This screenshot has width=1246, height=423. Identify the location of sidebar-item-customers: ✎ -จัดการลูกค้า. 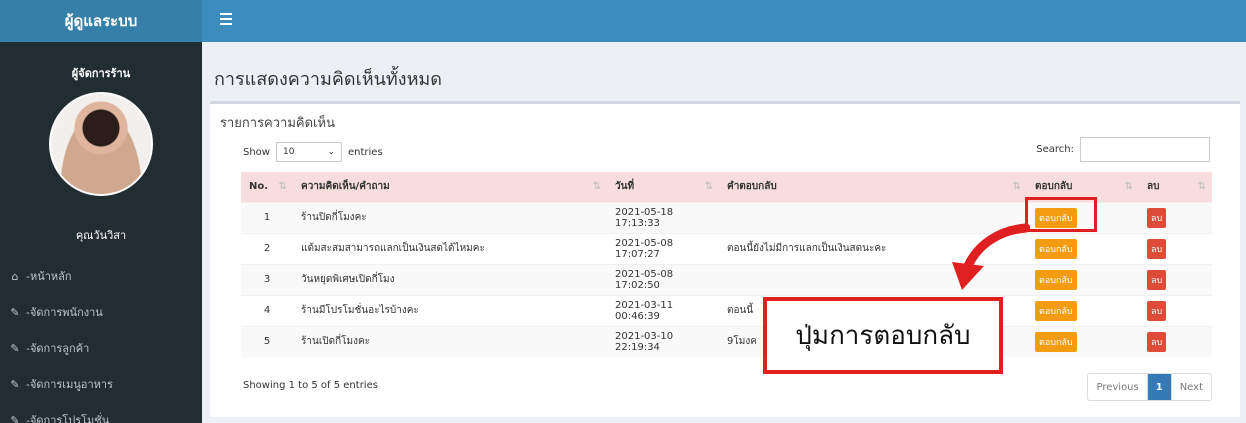
(101, 348).